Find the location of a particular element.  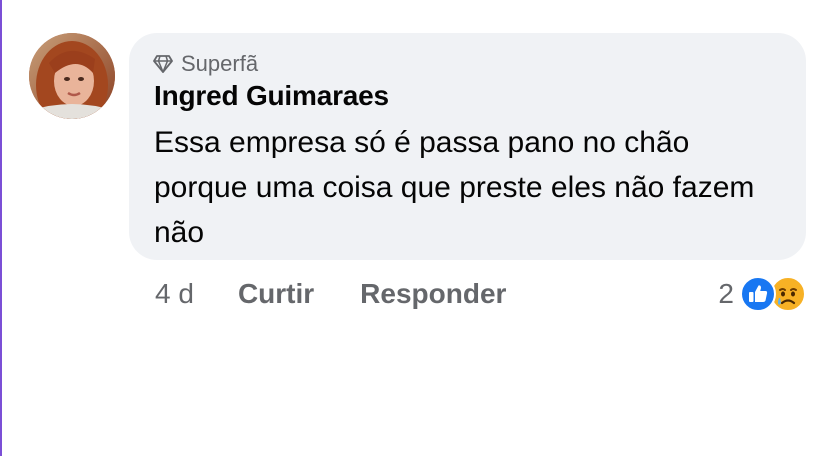

diamond-icon is located at coordinates (163, 64).